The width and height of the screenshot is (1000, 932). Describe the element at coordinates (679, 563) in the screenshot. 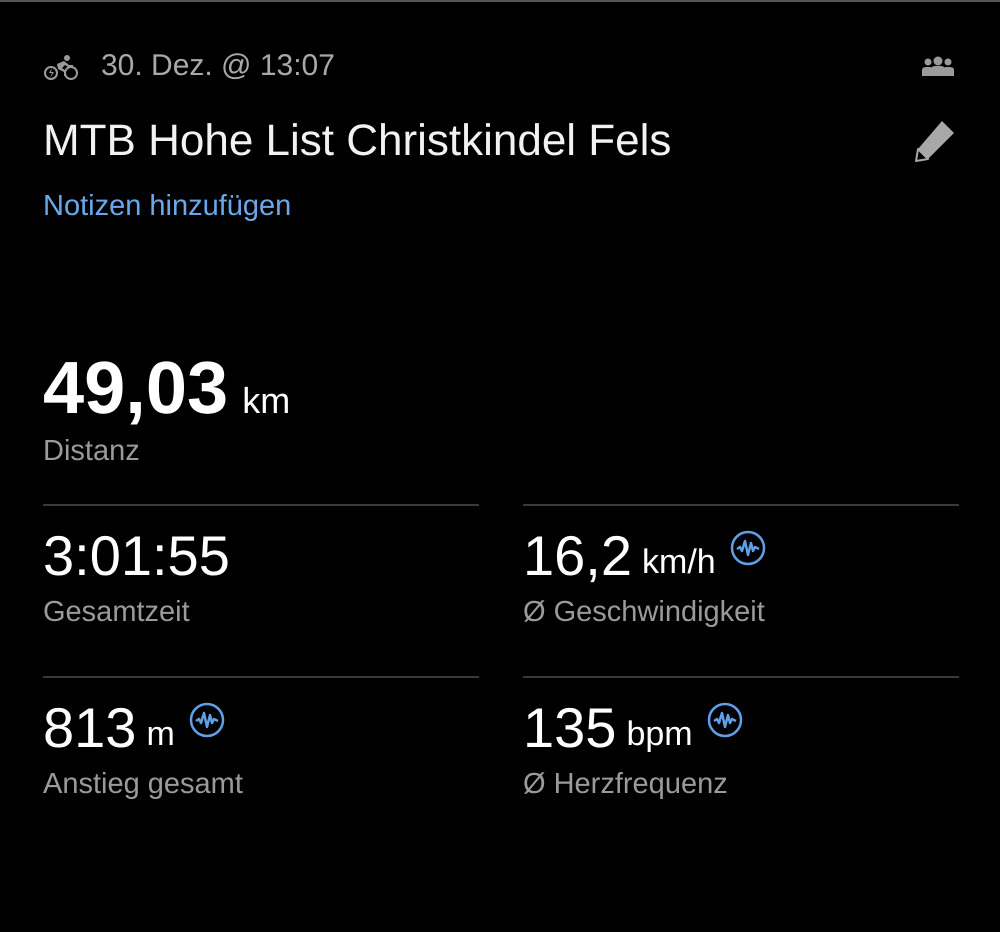

I see `stat-unit: km/h` at that location.